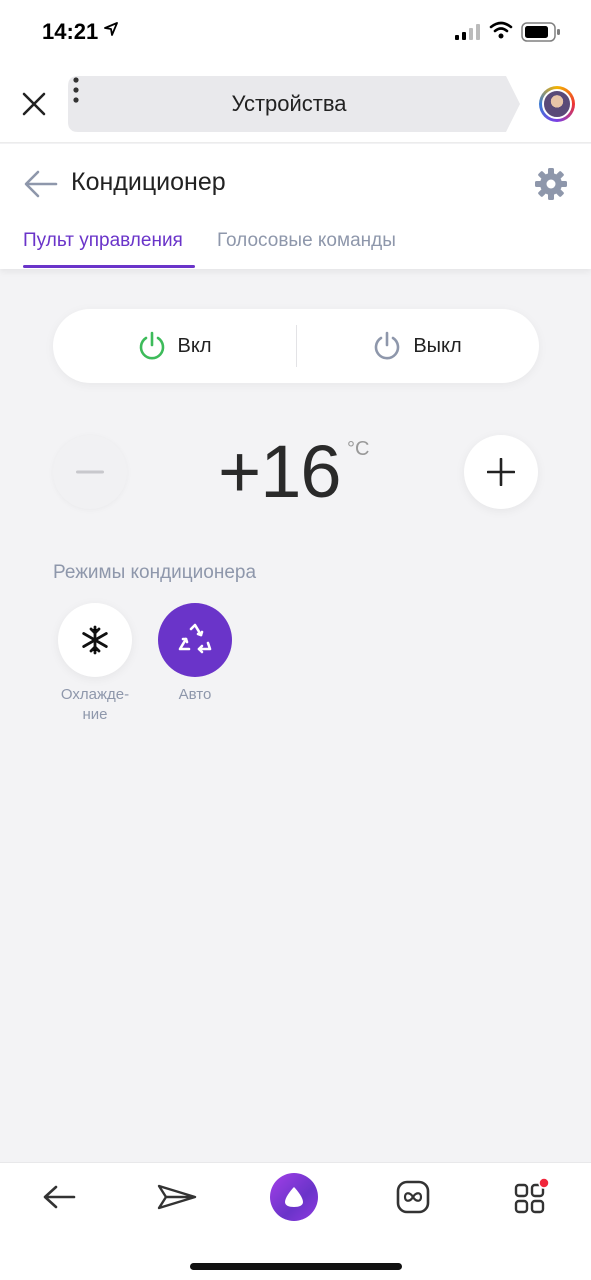 This screenshot has height=1280, width=591. I want to click on alice-icon, so click(294, 1197).